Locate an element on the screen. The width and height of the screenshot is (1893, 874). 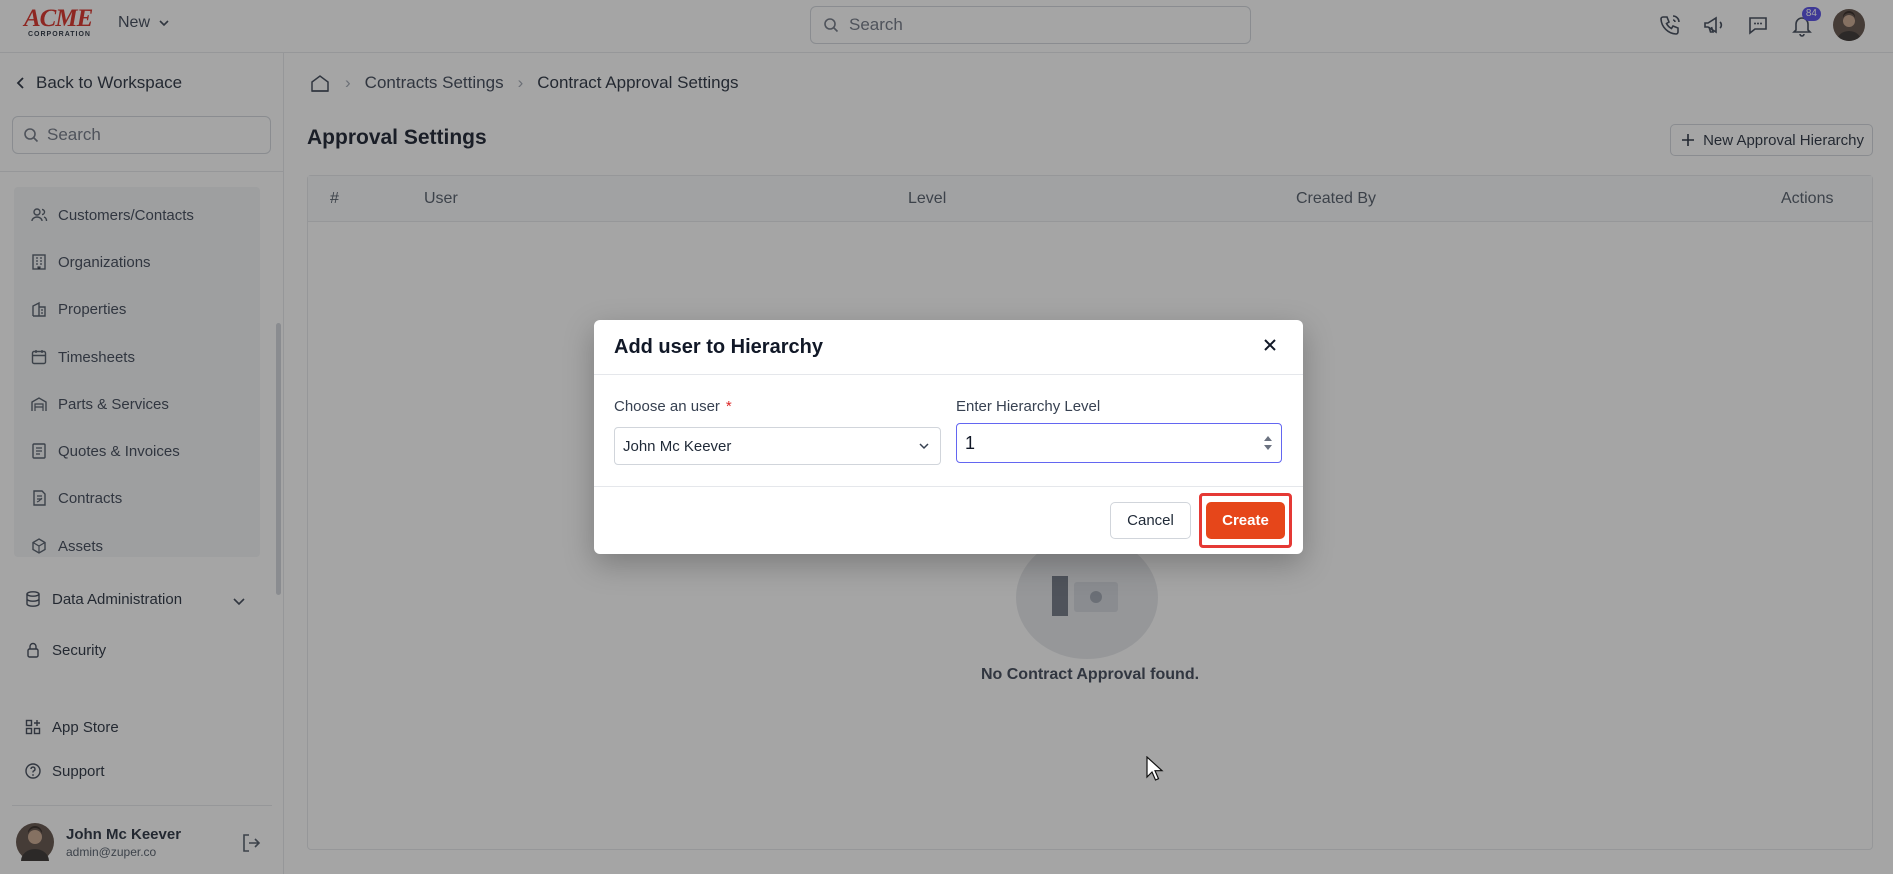
cancel-button: Cancel is located at coordinates (1150, 520).